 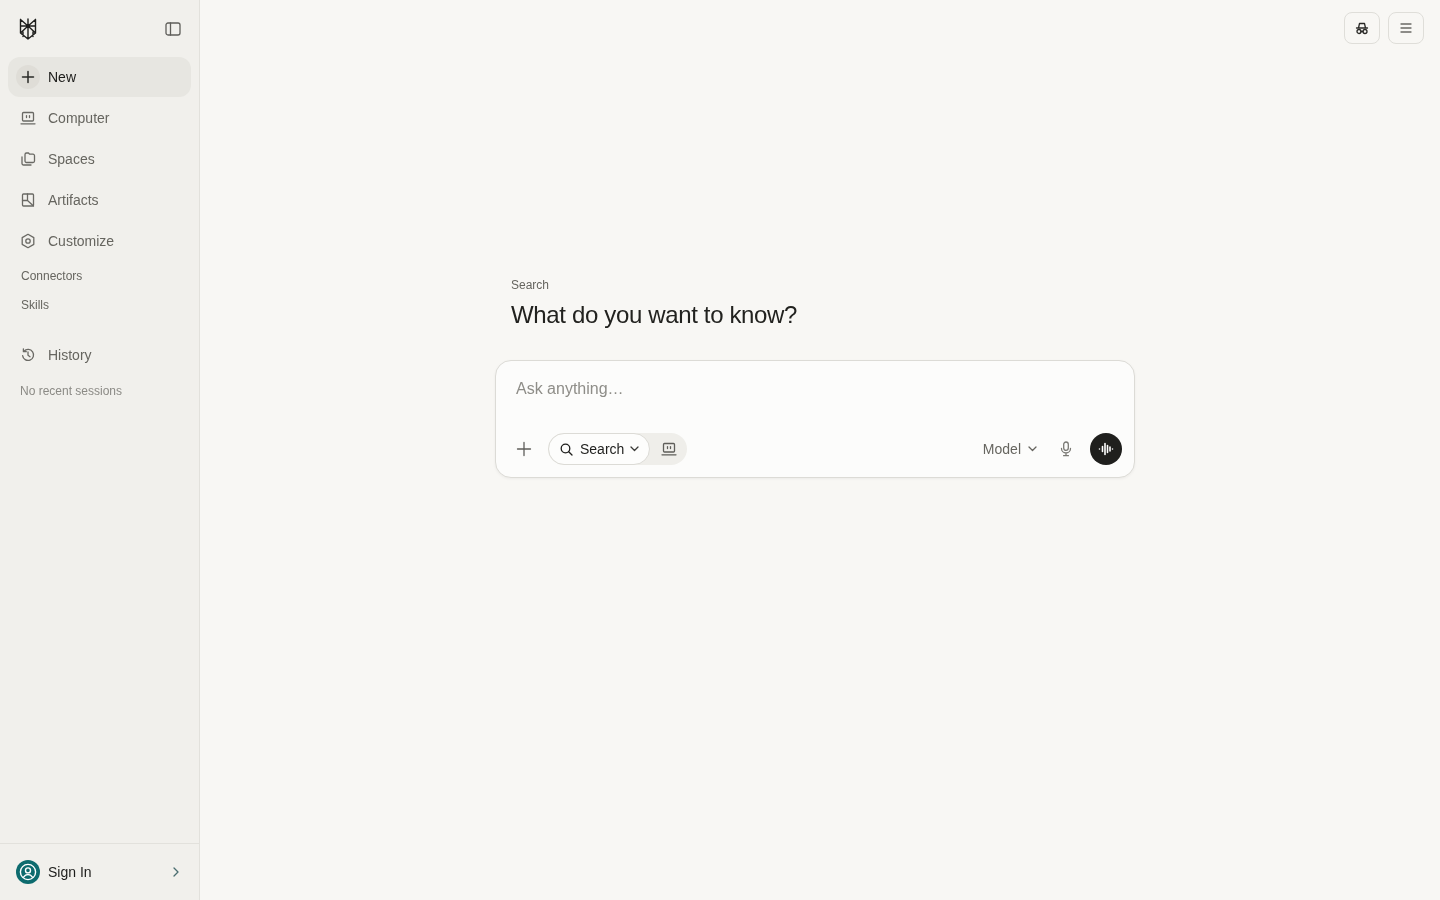 I want to click on microphone-icon, so click(x=1066, y=449).